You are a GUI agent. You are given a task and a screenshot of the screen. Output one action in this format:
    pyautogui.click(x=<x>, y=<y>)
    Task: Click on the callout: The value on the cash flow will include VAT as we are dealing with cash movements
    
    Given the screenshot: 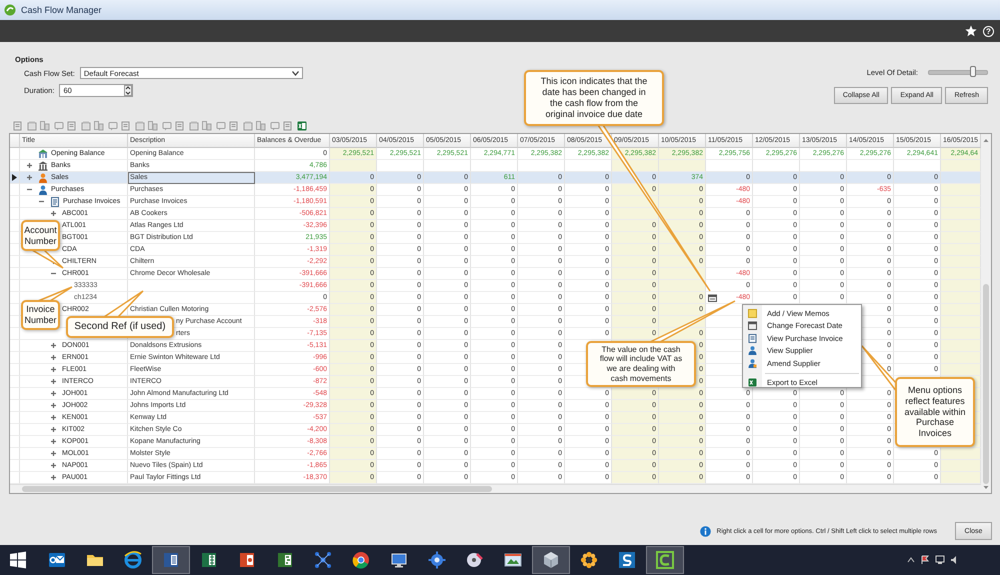 What is the action you would take?
    pyautogui.click(x=641, y=364)
    